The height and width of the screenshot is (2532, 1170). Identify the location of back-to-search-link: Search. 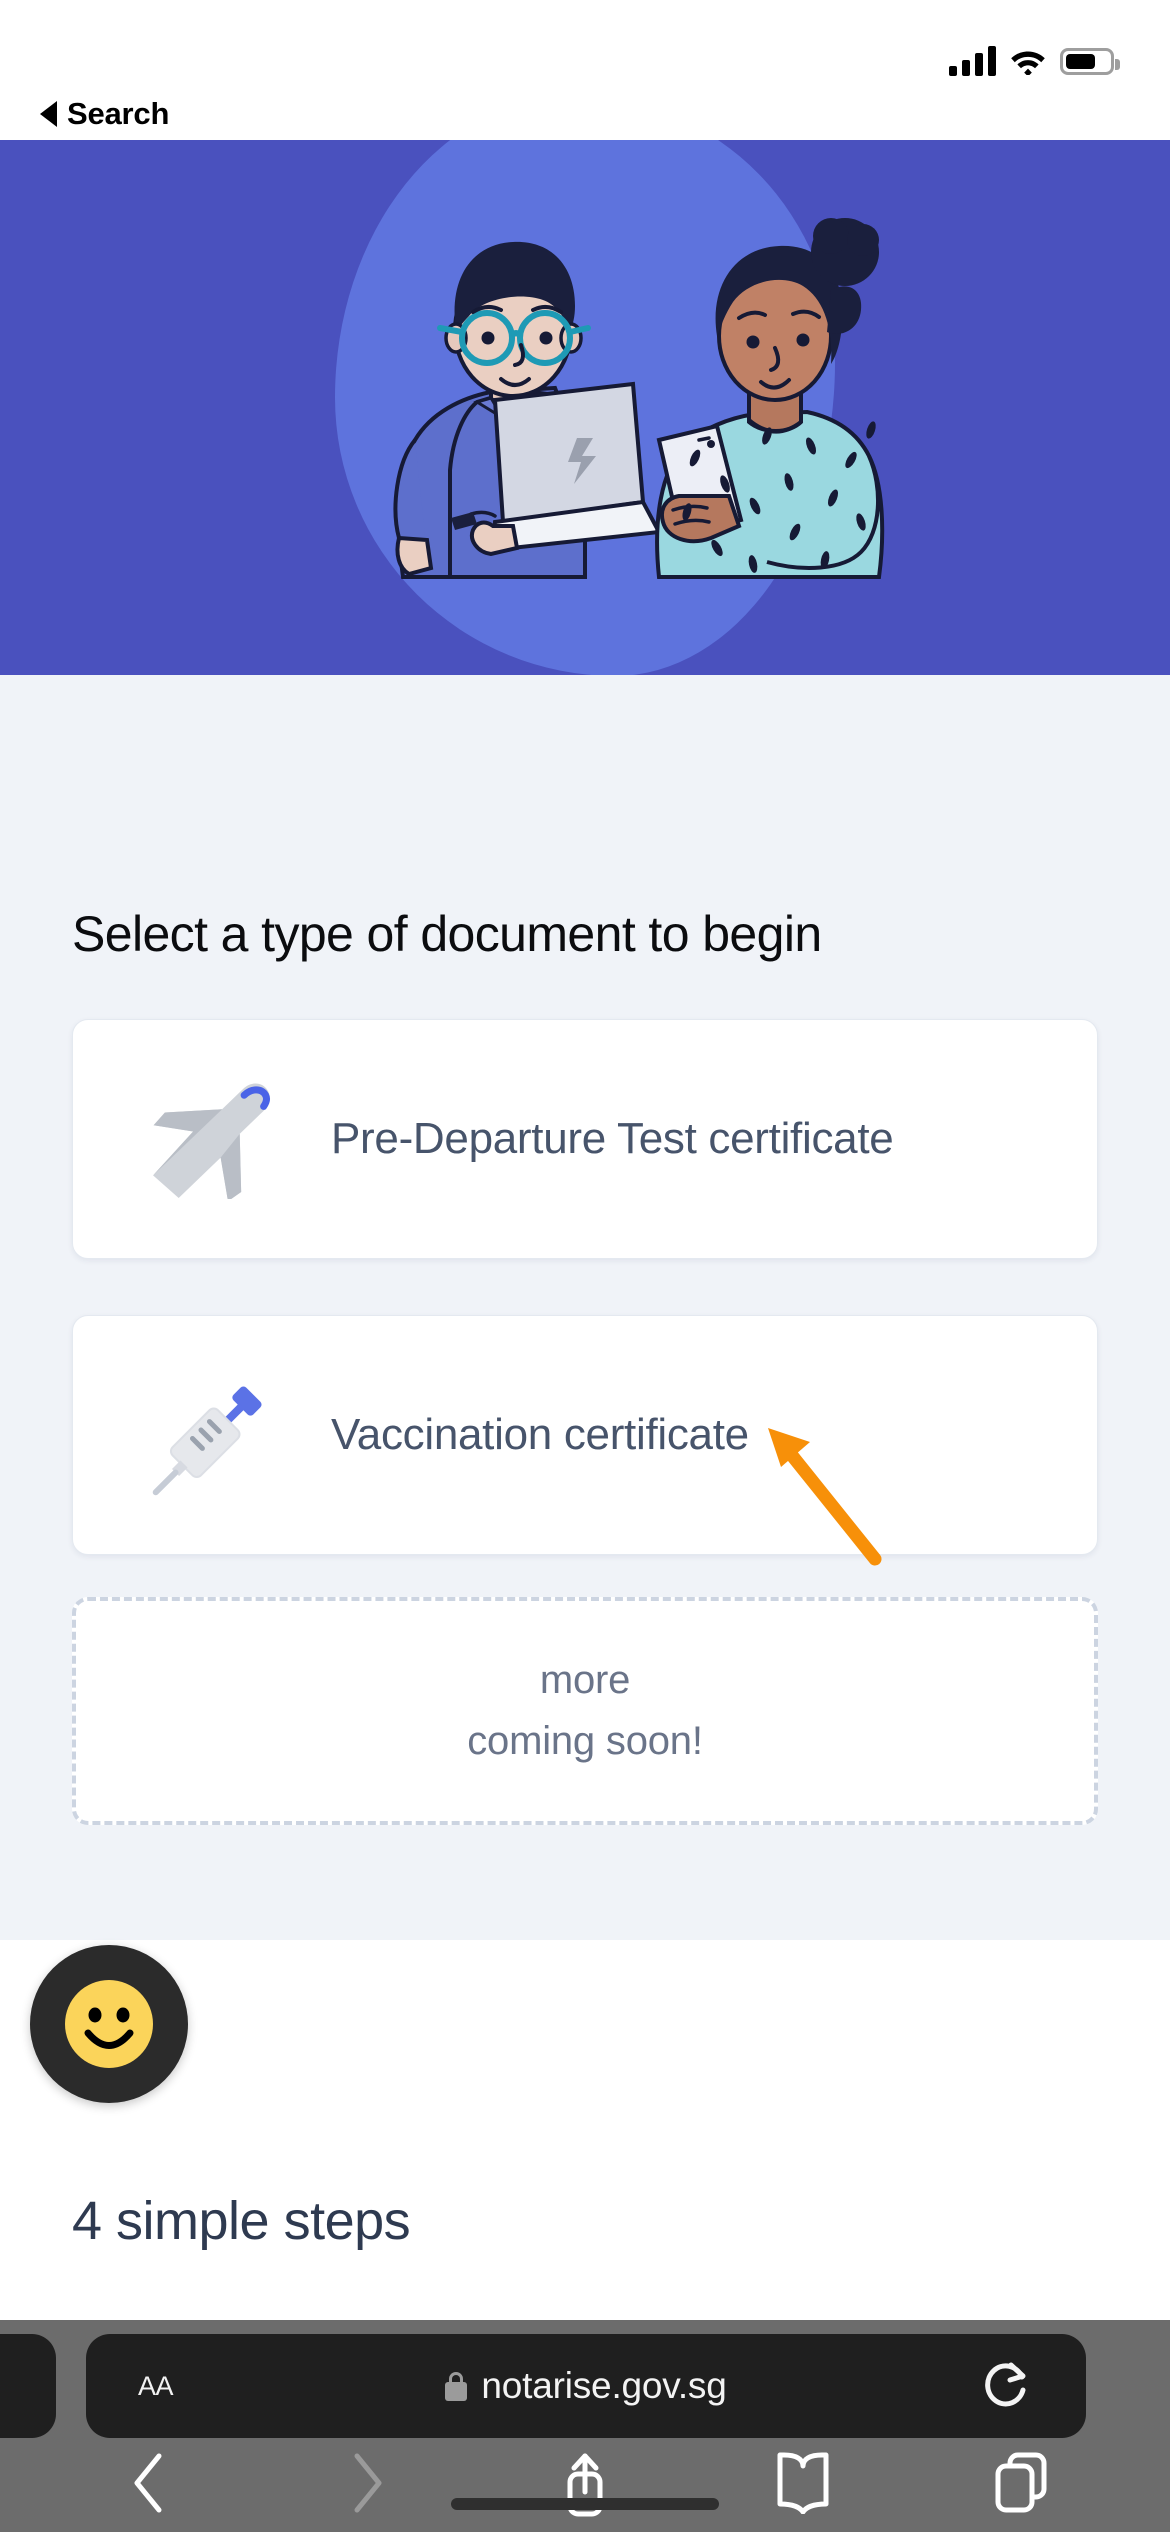
(104, 114).